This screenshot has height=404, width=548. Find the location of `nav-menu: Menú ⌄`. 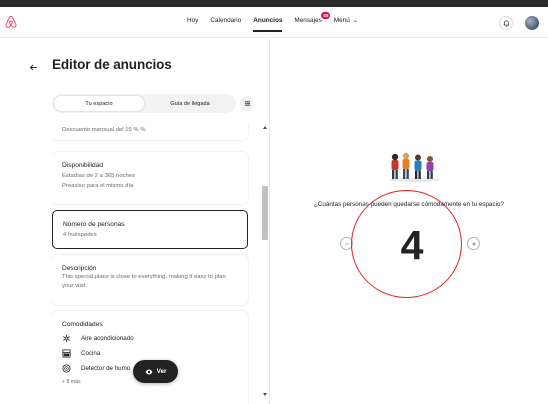

nav-menu: Menú ⌄ is located at coordinates (346, 20).